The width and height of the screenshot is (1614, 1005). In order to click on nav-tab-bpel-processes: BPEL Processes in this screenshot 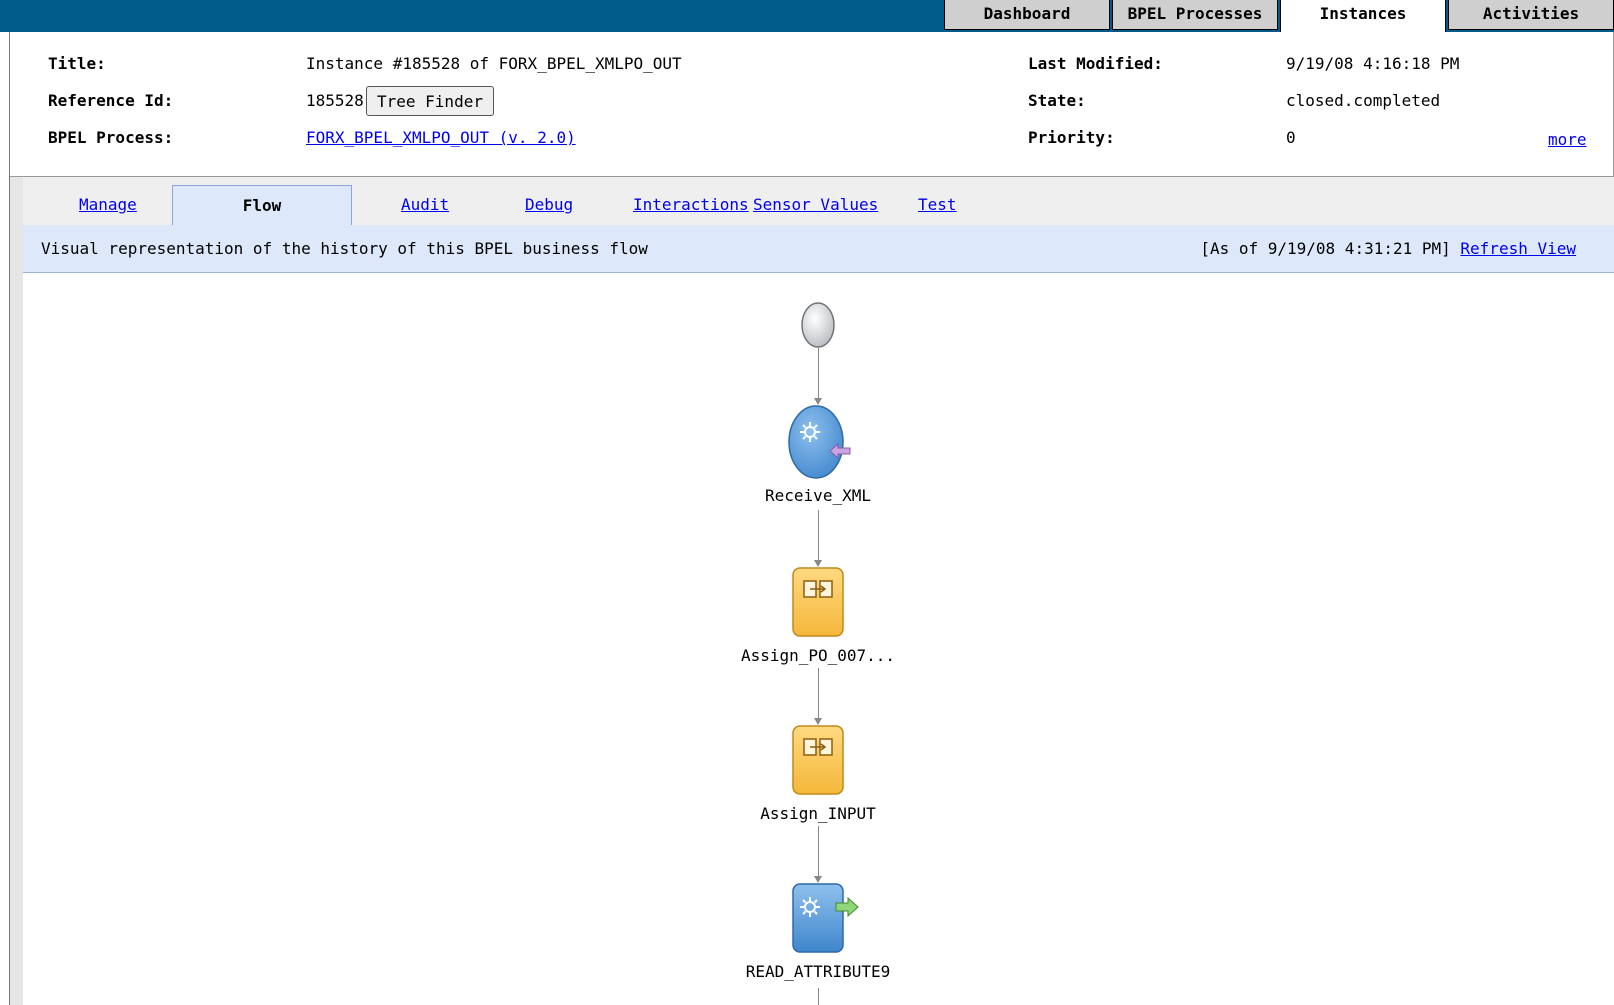, I will do `click(1195, 15)`.